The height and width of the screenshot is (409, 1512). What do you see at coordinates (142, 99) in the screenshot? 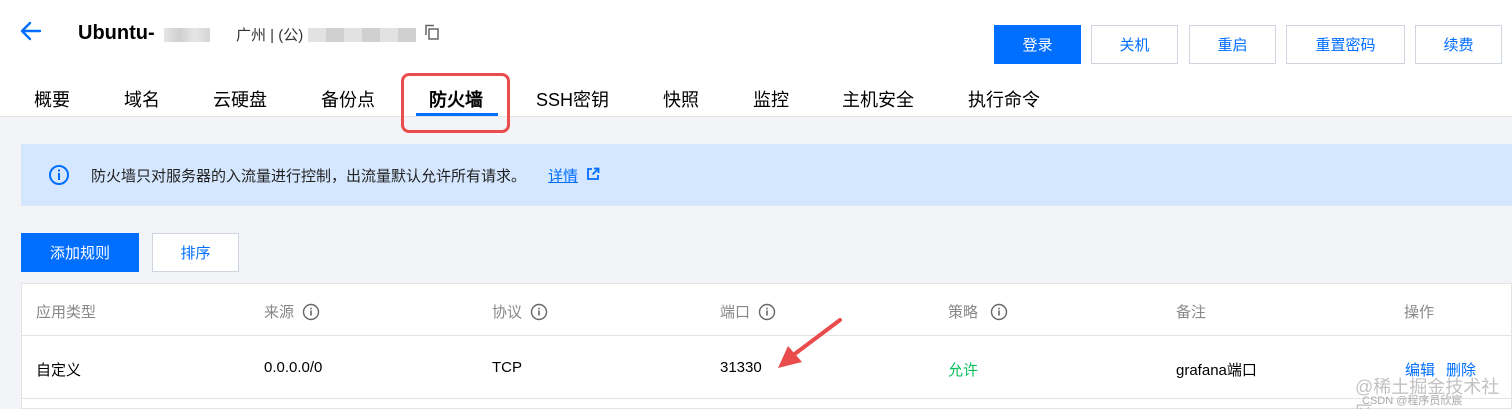
I see `tab-domain: 域名` at bounding box center [142, 99].